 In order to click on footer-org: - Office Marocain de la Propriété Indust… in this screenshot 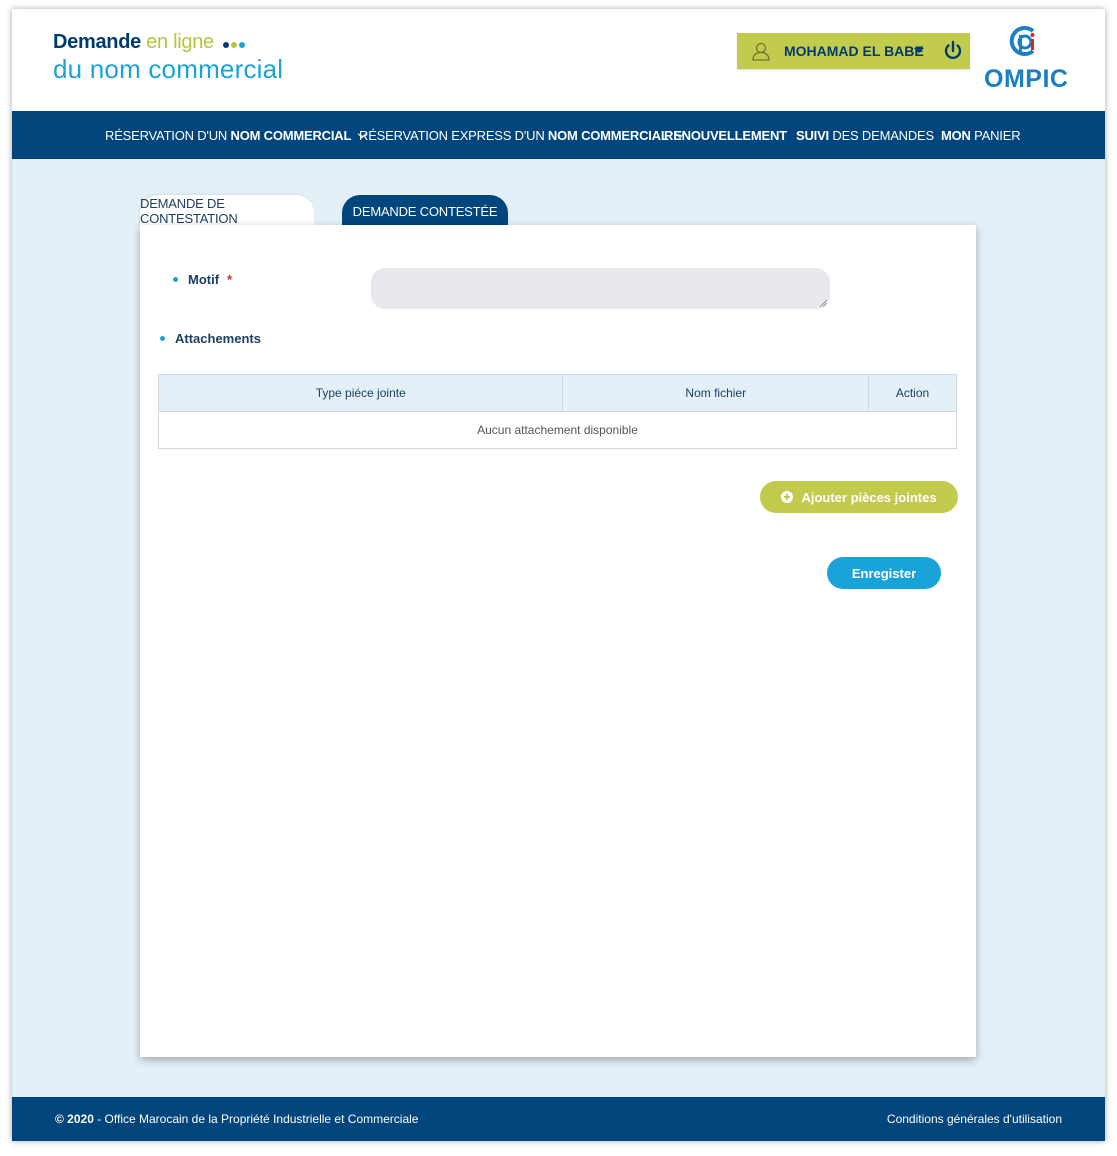, I will do `click(256, 1119)`.